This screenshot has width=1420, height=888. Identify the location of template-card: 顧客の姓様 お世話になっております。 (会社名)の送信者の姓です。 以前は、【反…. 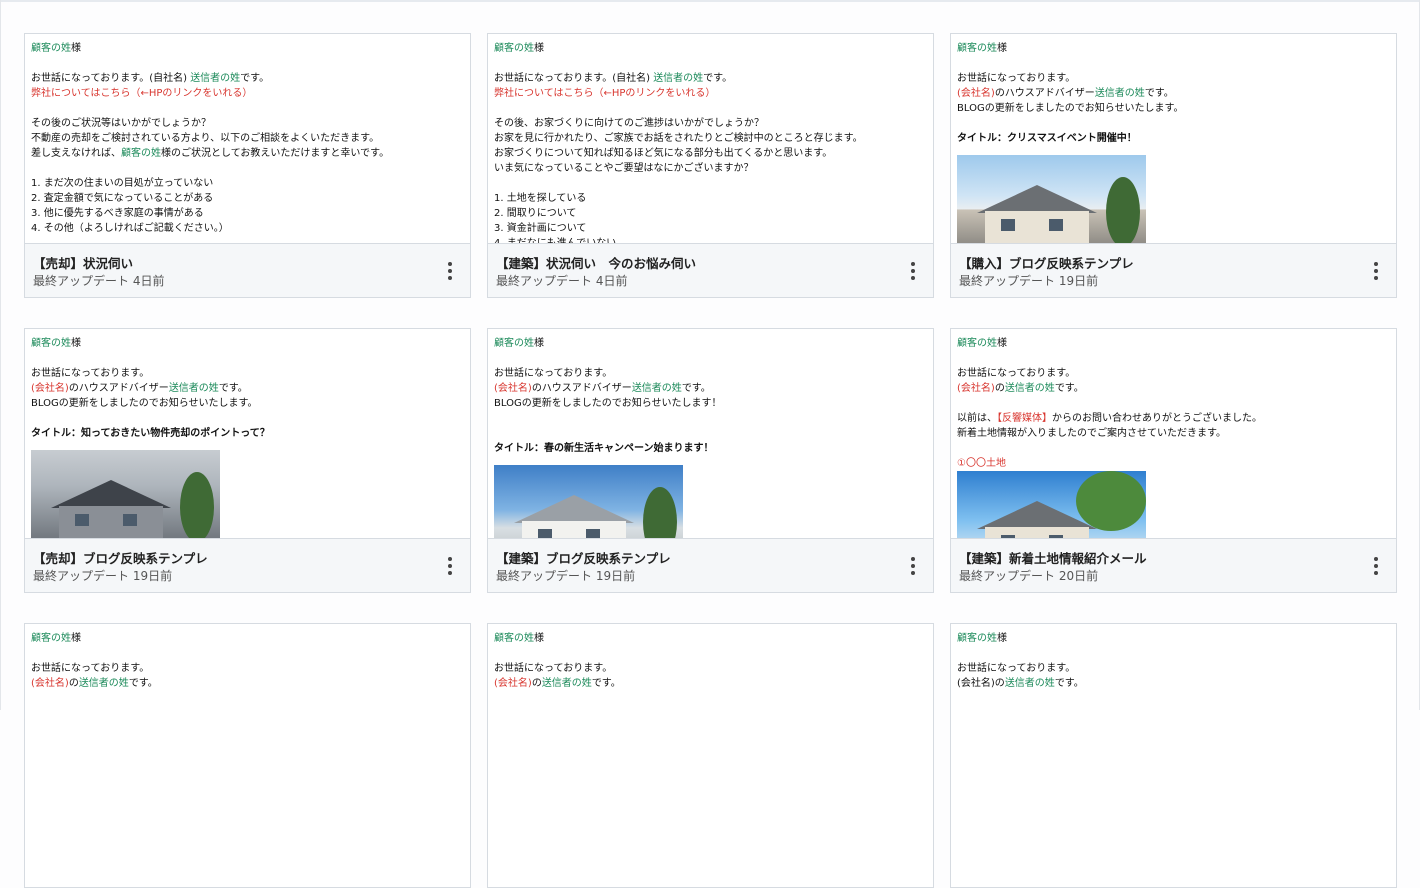
(1173, 460).